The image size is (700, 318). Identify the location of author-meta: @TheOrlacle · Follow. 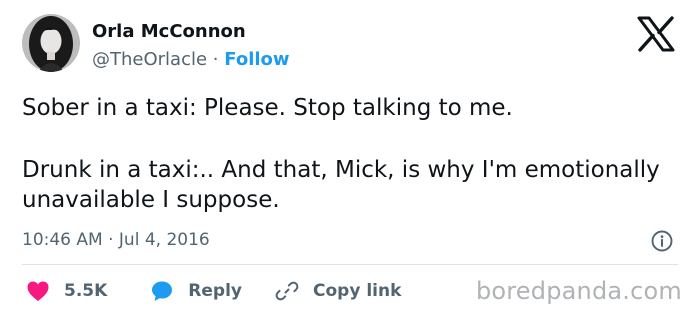
(191, 60).